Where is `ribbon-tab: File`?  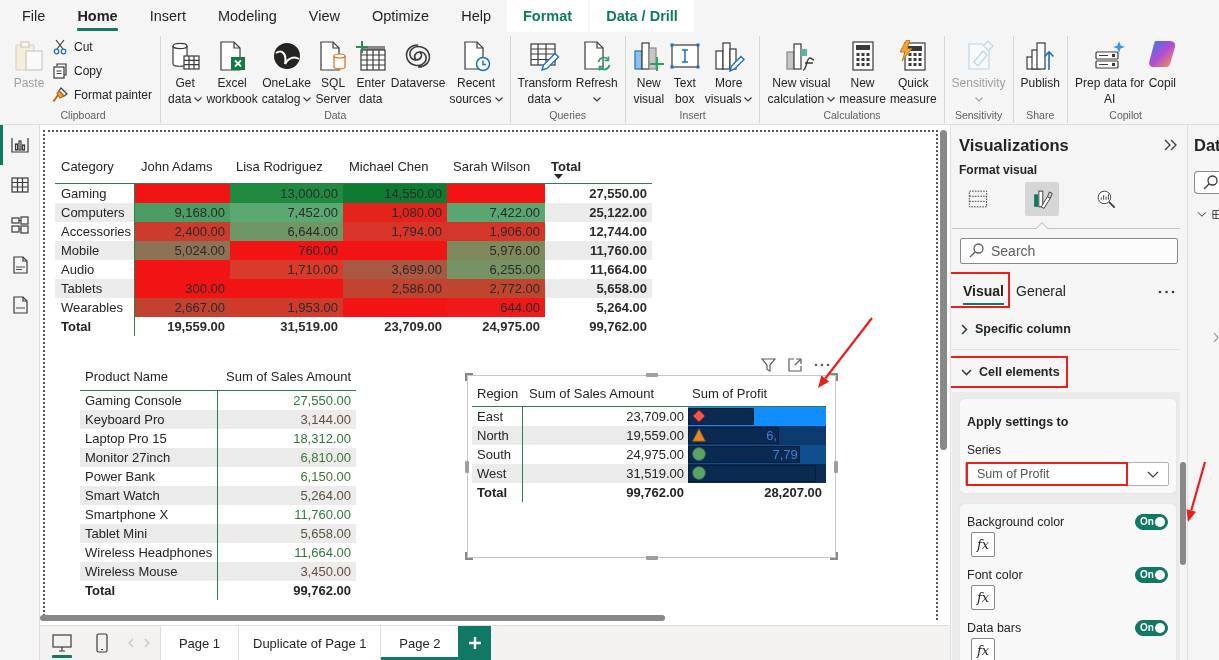 ribbon-tab: File is located at coordinates (34, 16).